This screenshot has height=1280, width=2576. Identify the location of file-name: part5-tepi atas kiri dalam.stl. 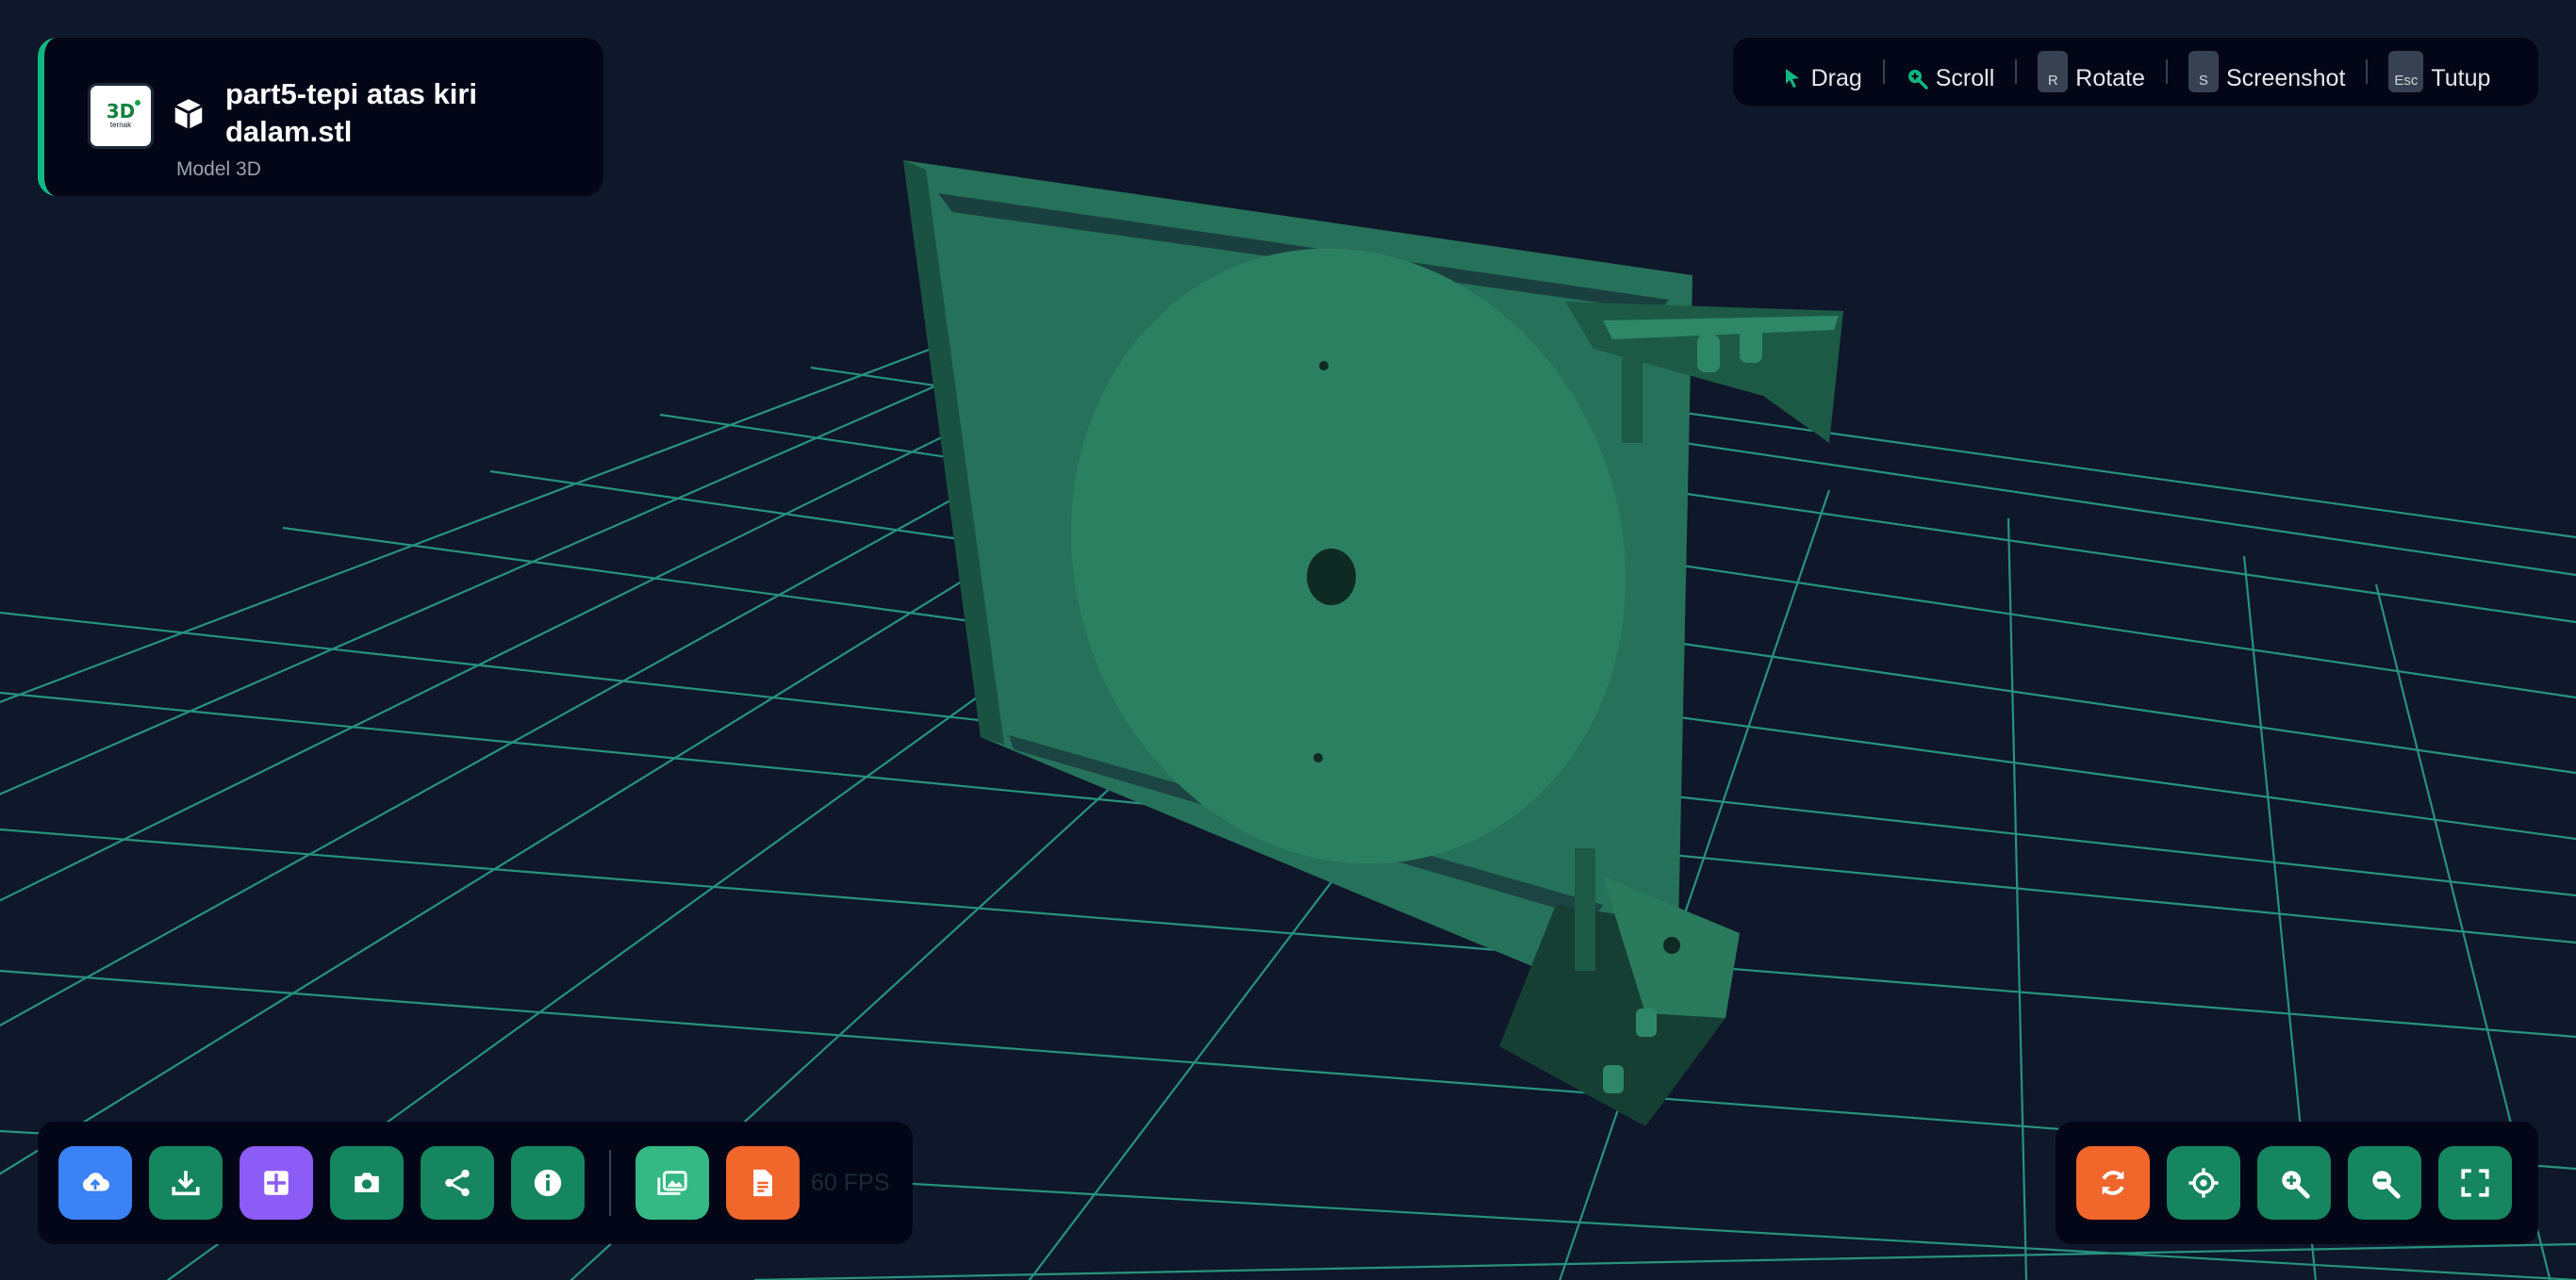
(351, 113).